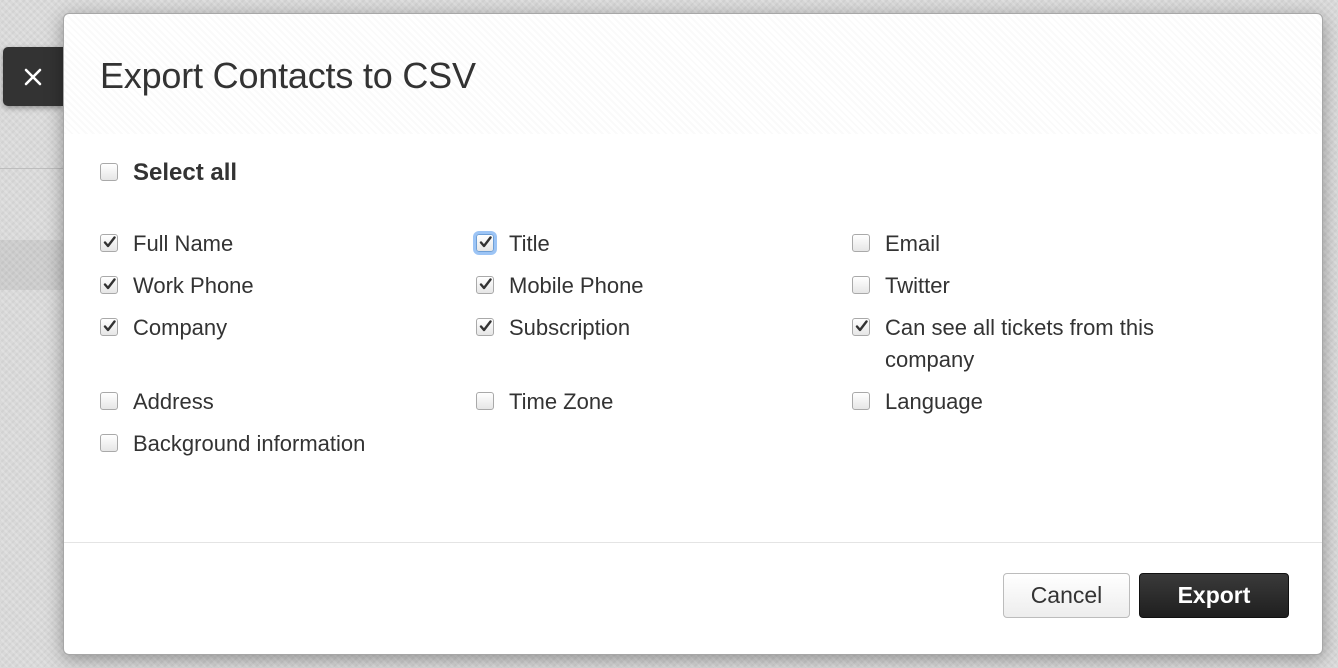 The width and height of the screenshot is (1338, 668). What do you see at coordinates (1019, 343) in the screenshot?
I see `field-label: Can see all tickets from this company` at bounding box center [1019, 343].